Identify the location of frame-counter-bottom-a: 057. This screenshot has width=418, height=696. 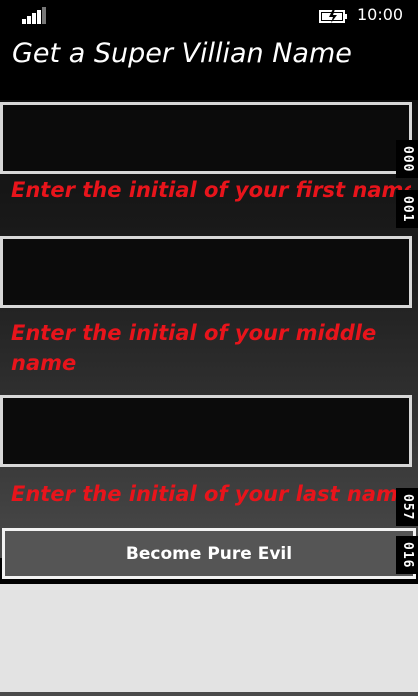
(407, 507).